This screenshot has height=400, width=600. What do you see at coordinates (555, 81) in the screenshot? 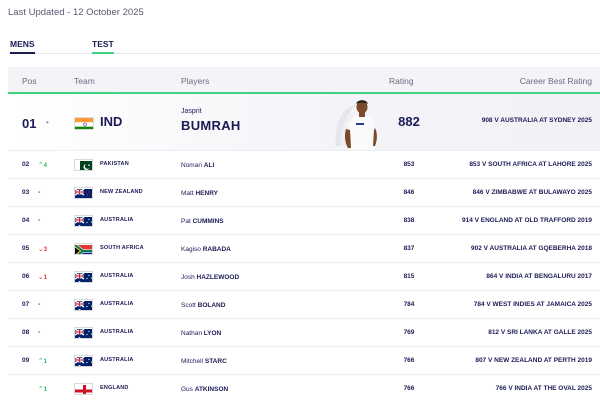
I see `header-career-best: Career Best Rating` at bounding box center [555, 81].